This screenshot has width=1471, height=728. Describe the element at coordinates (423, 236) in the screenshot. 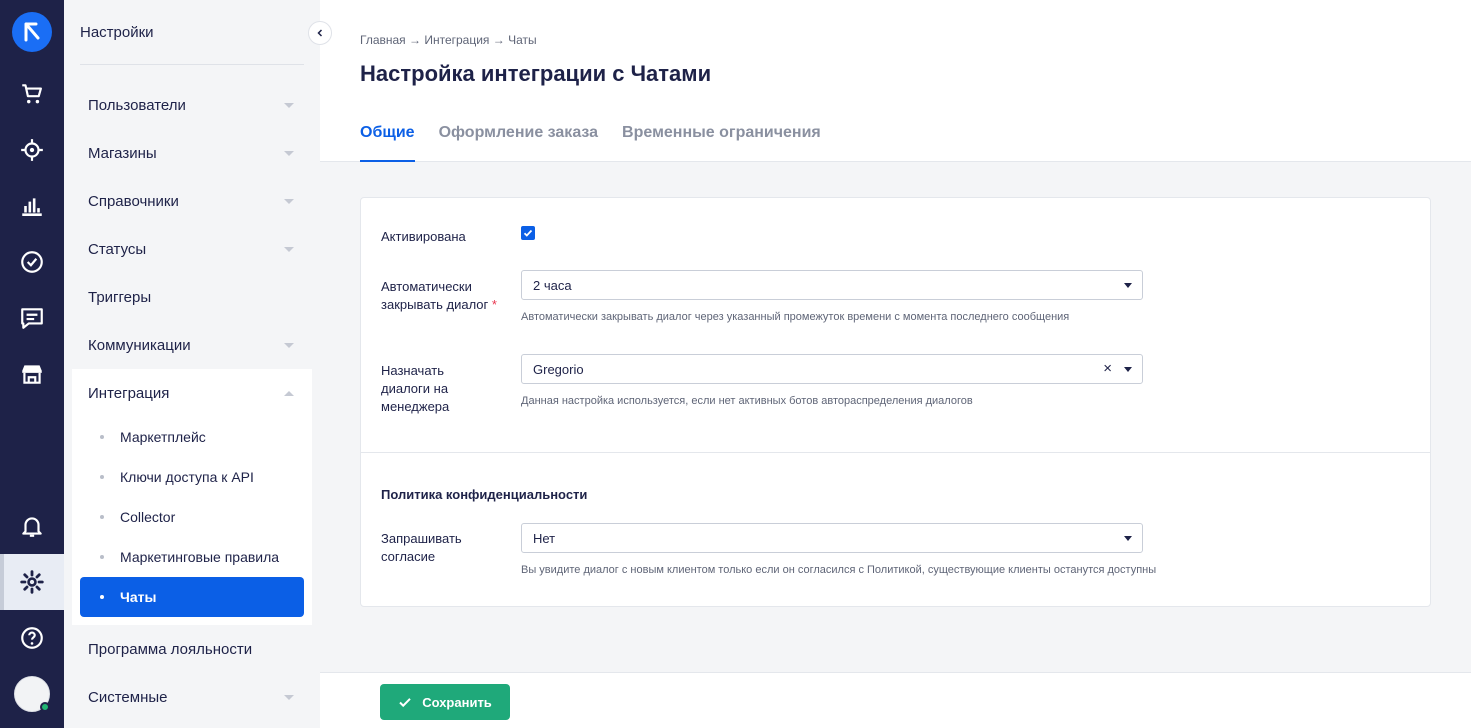

I see `activated-label: Активирована` at that location.